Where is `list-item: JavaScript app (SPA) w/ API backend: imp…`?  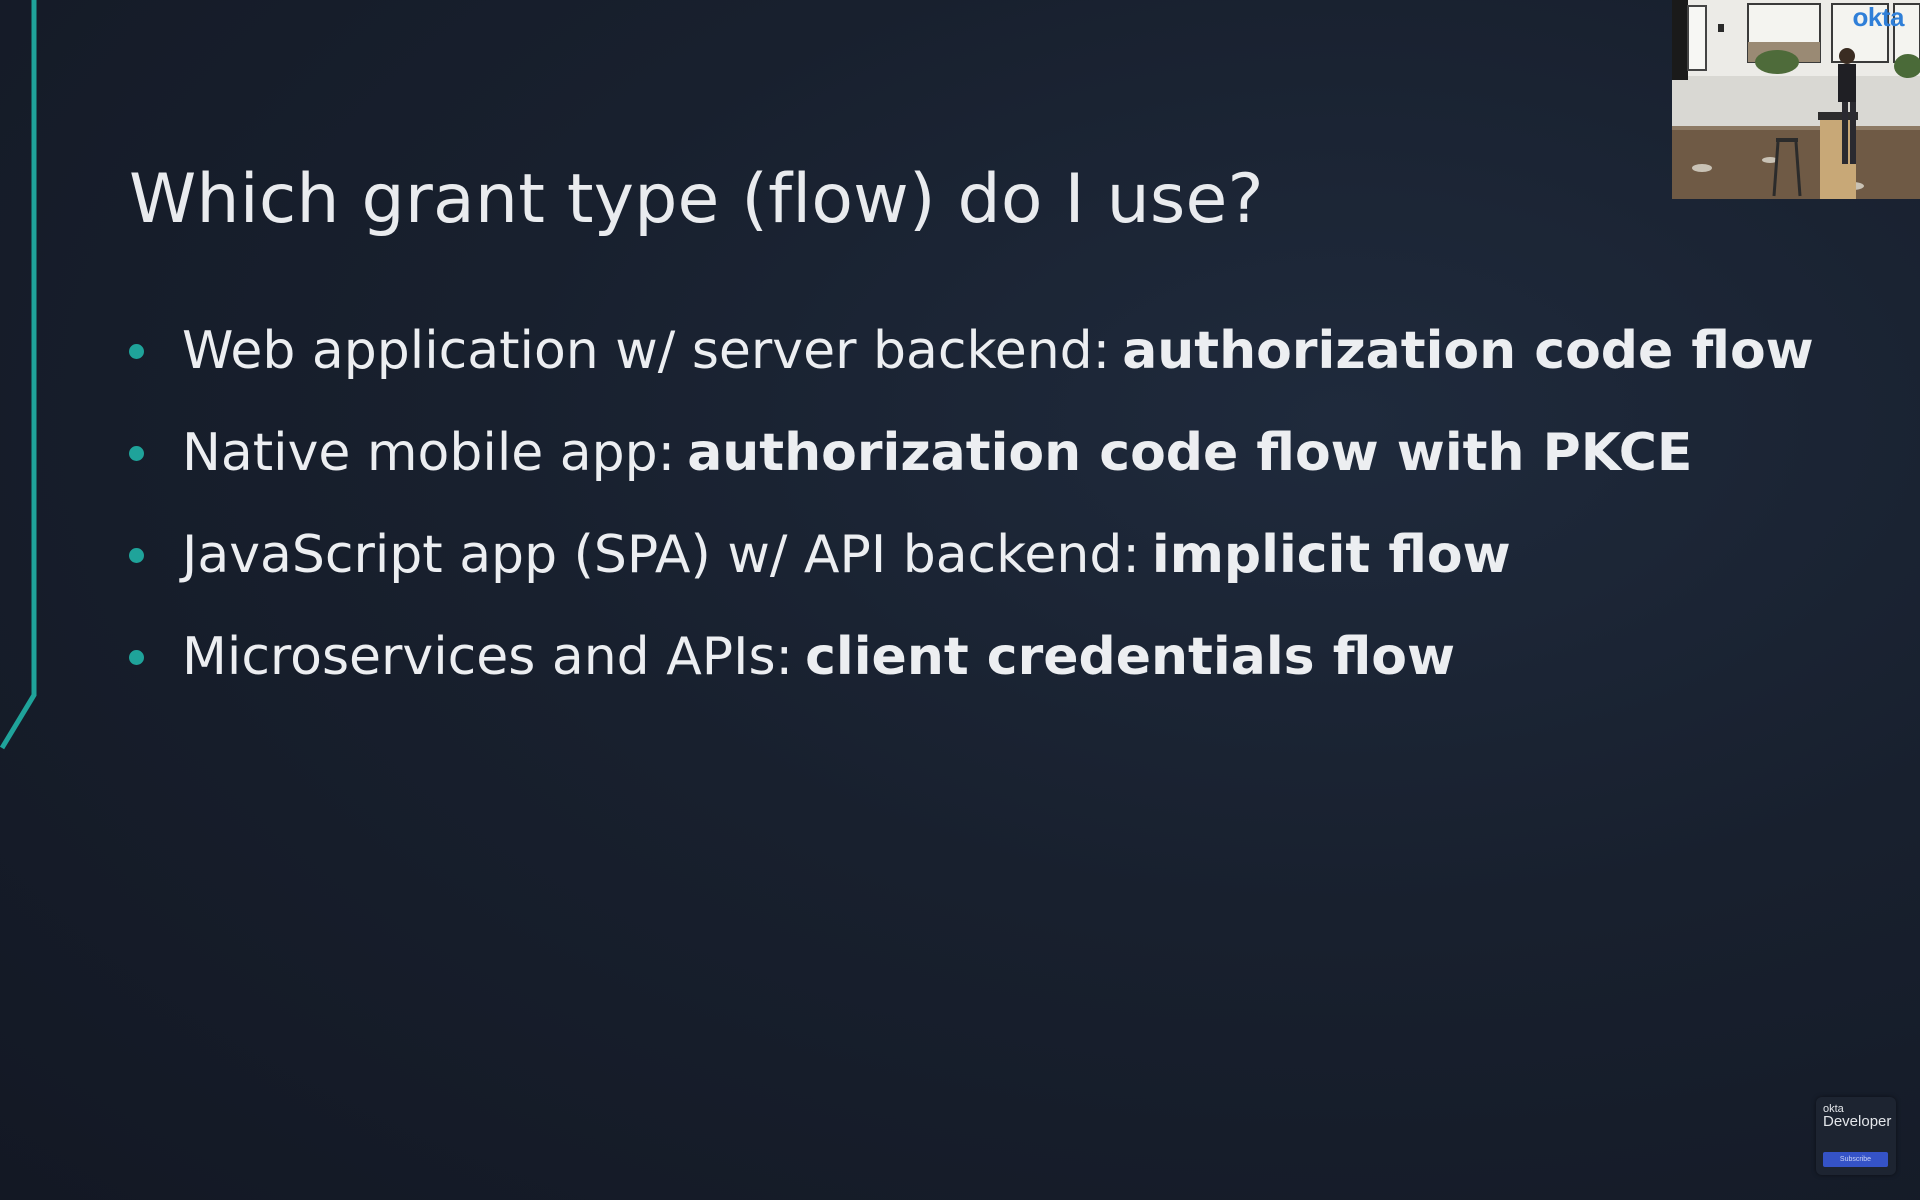
list-item: JavaScript app (SPA) w/ API backend: imp… is located at coordinates (971, 555).